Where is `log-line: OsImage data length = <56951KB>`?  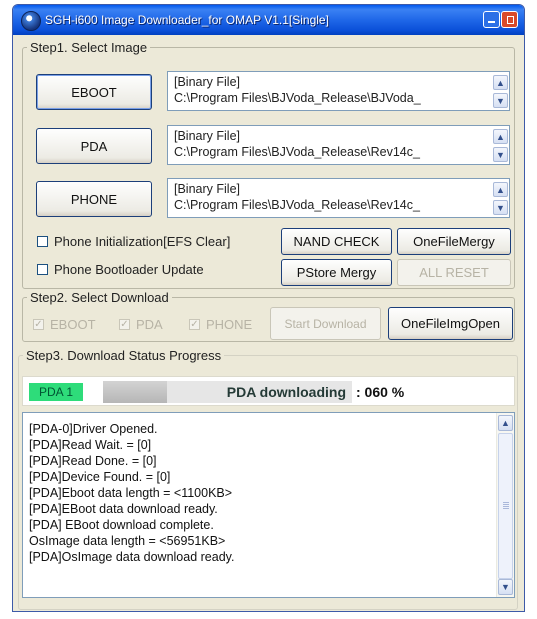
log-line: OsImage data length = <56951KB> is located at coordinates (127, 541).